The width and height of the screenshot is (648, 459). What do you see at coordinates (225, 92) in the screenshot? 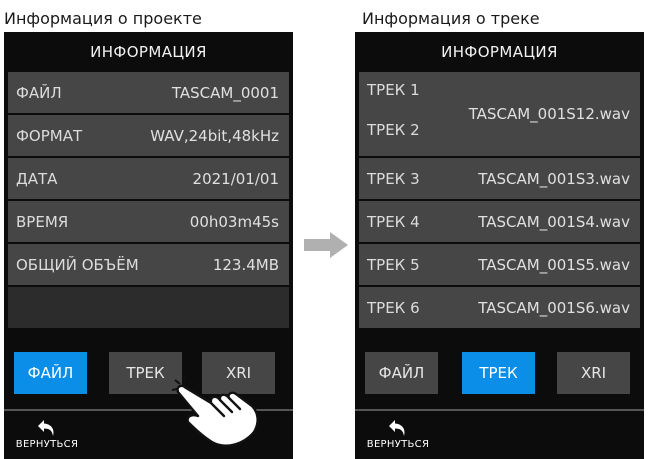
I see `row-value: TASCAM_0001` at bounding box center [225, 92].